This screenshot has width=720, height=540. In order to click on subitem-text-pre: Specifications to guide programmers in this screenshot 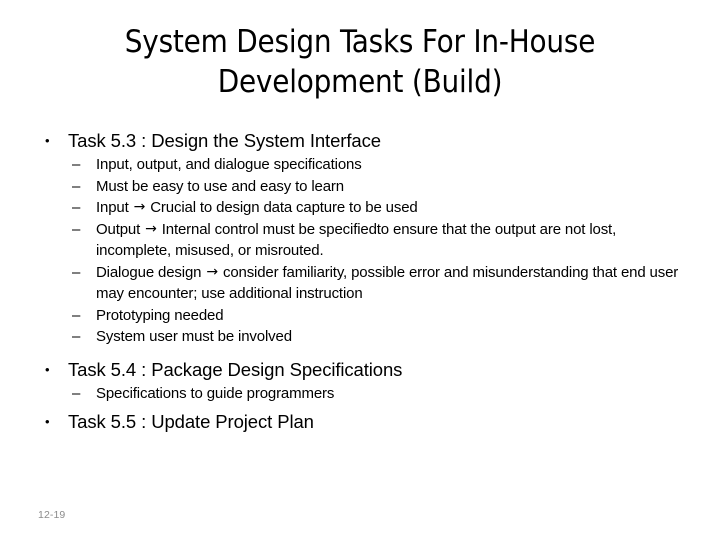, I will do `click(215, 393)`.